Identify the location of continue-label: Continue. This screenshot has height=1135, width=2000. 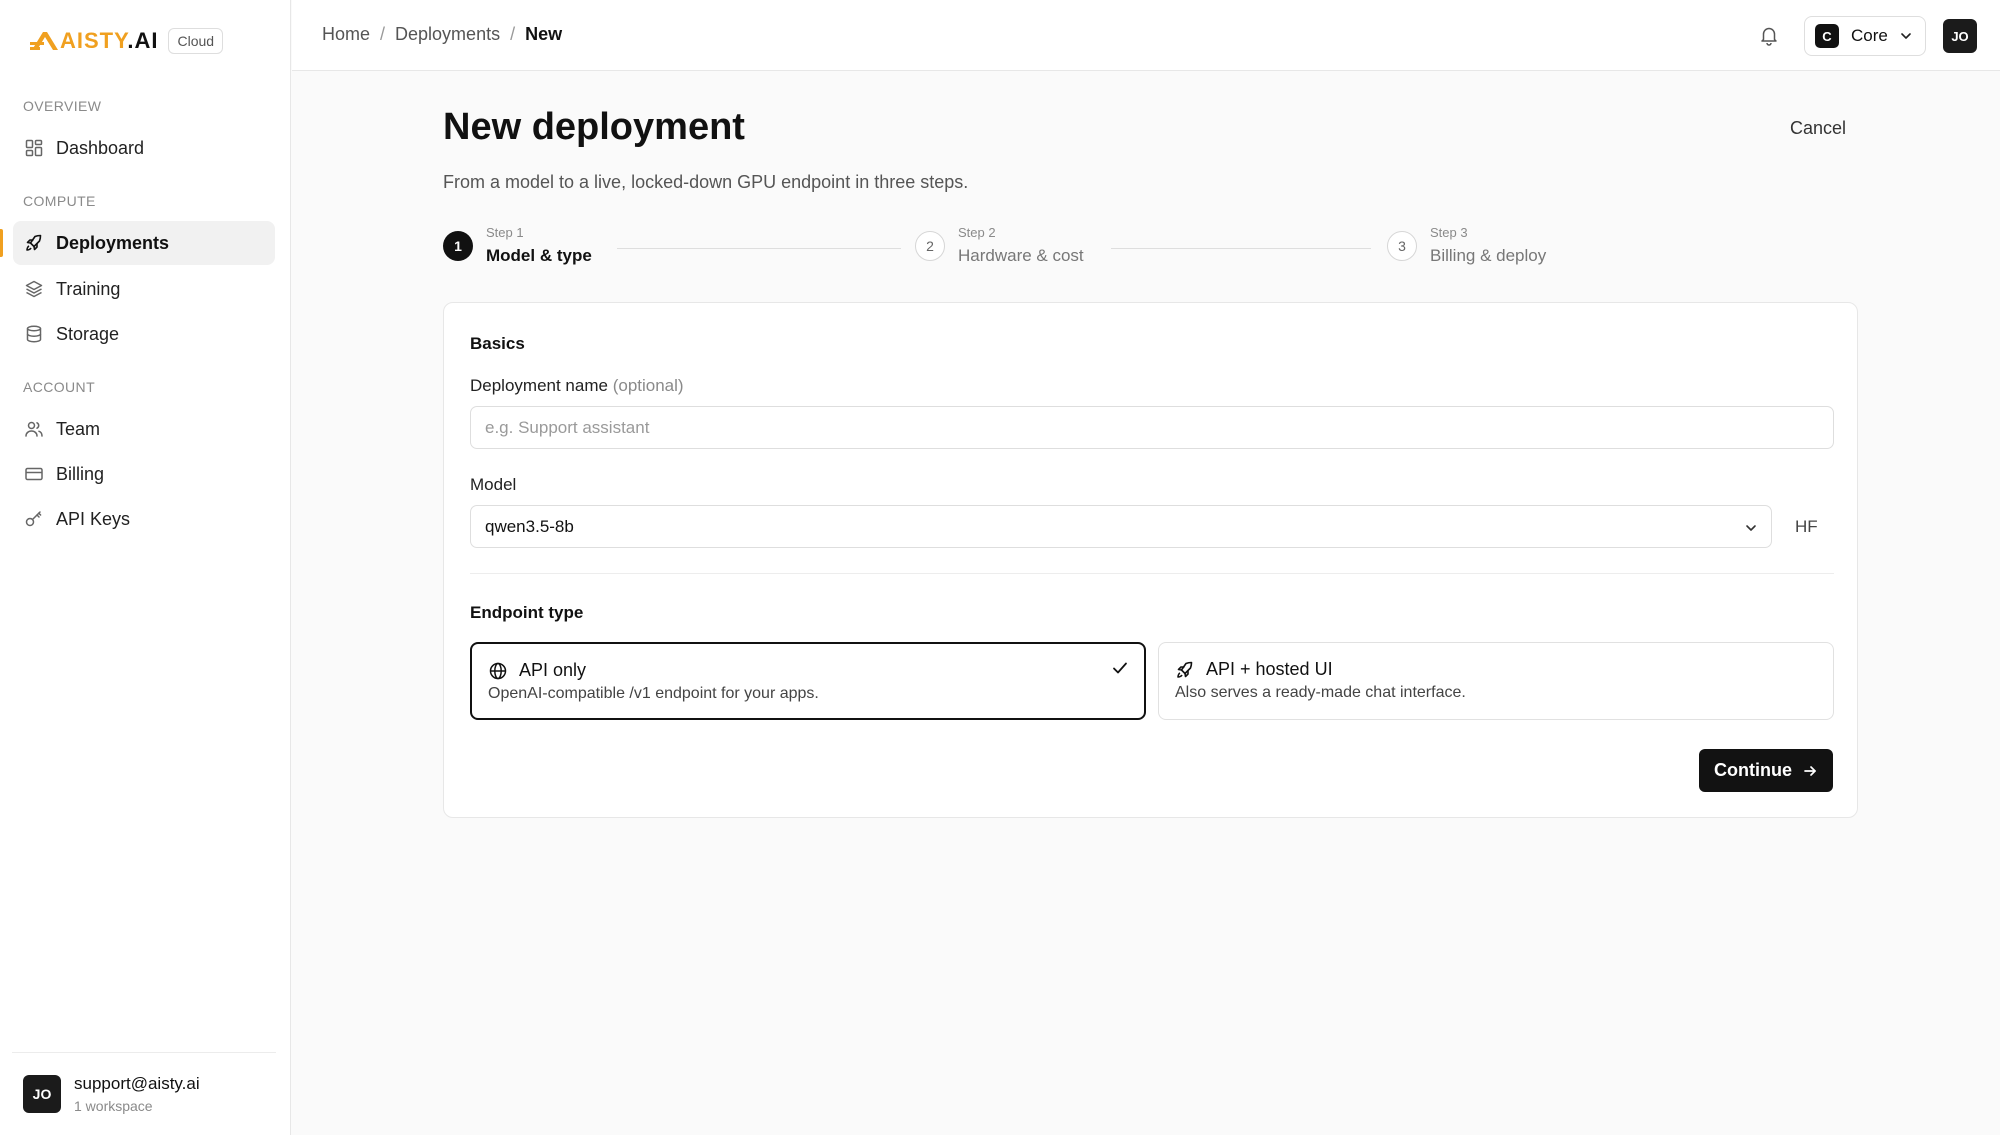
(1753, 770).